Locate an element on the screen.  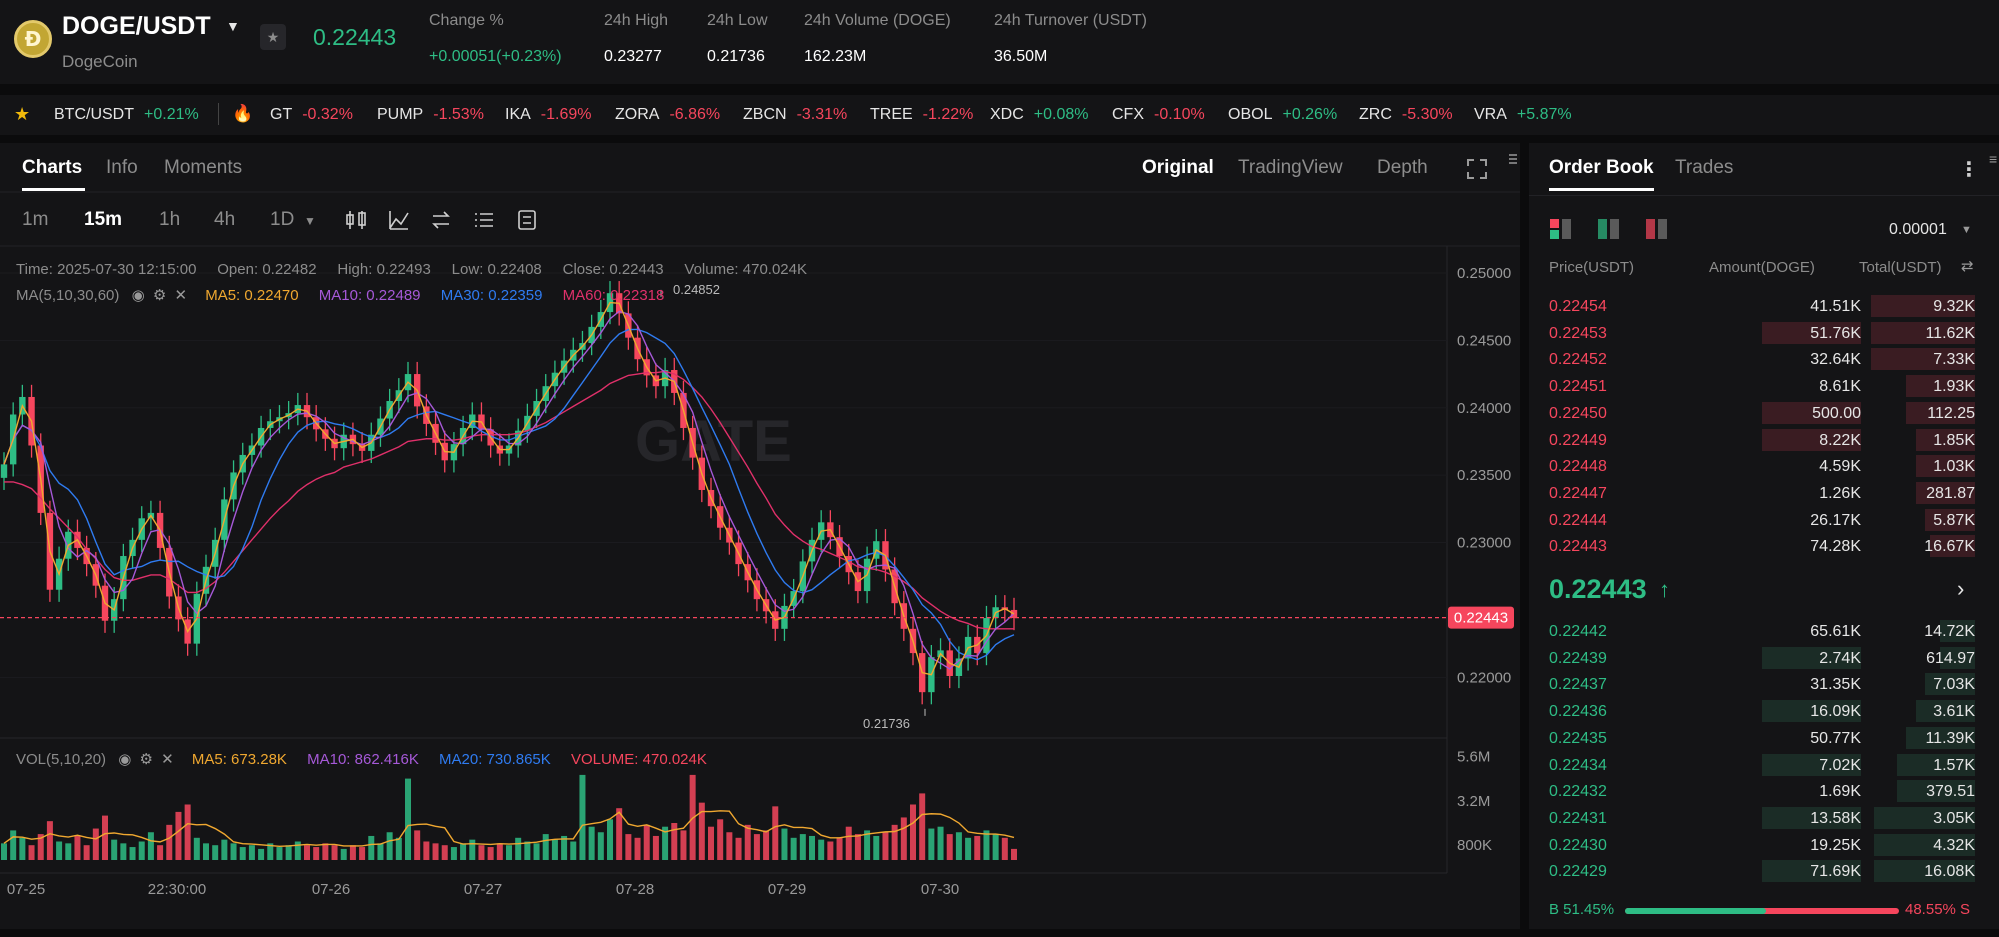
row-amount: 51.76K is located at coordinates (1835, 333).